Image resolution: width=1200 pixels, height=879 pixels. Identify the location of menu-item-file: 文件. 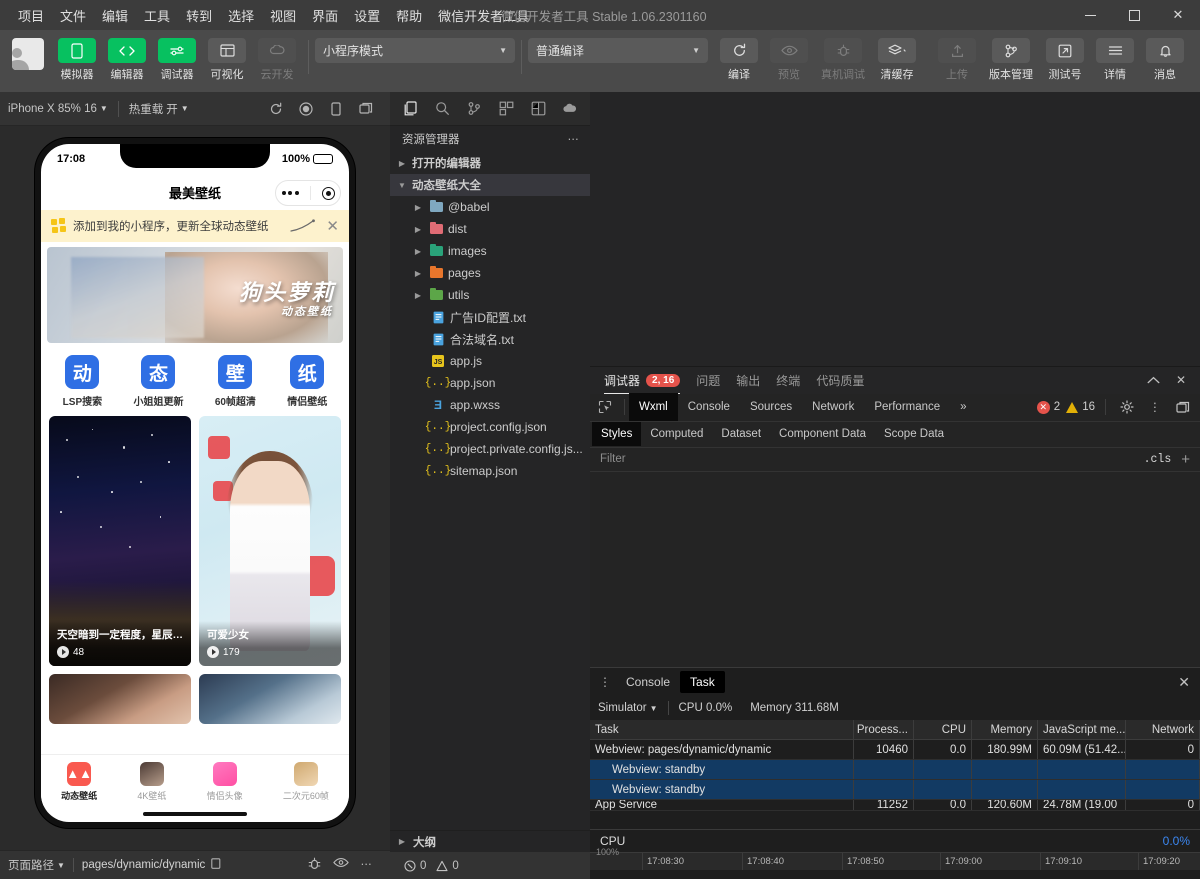
(73, 15).